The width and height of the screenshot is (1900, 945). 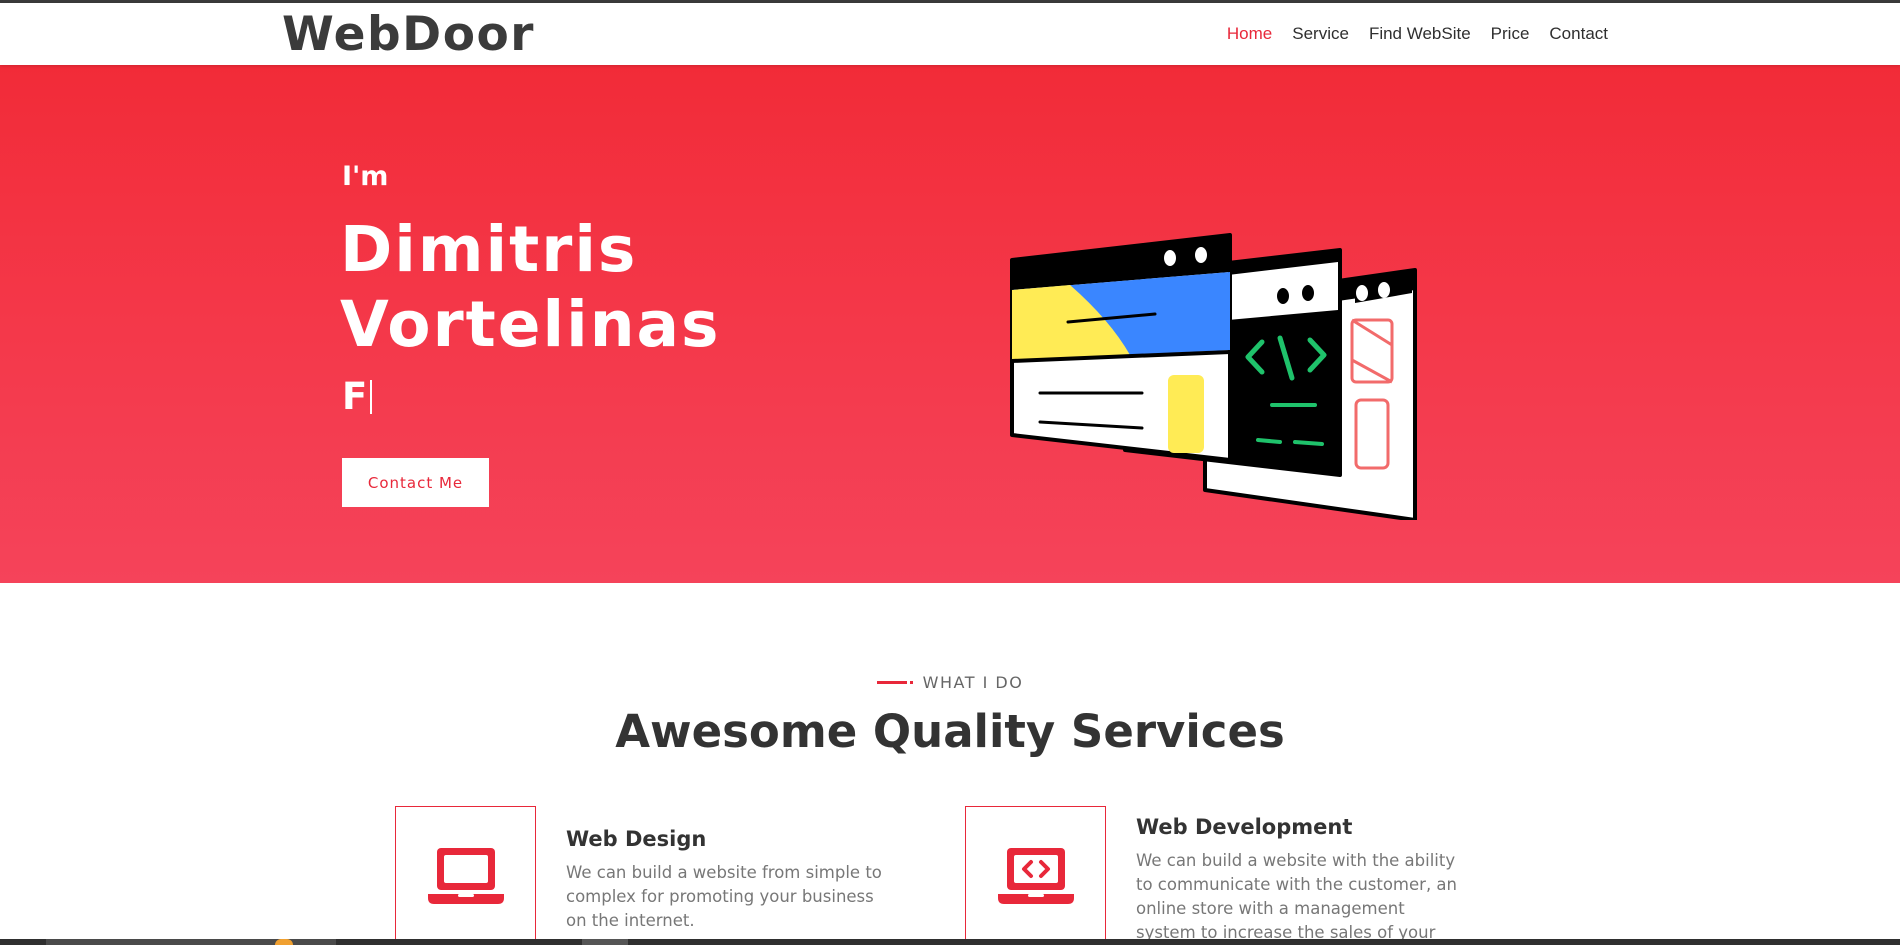 I want to click on laptop-icon, so click(x=465, y=876).